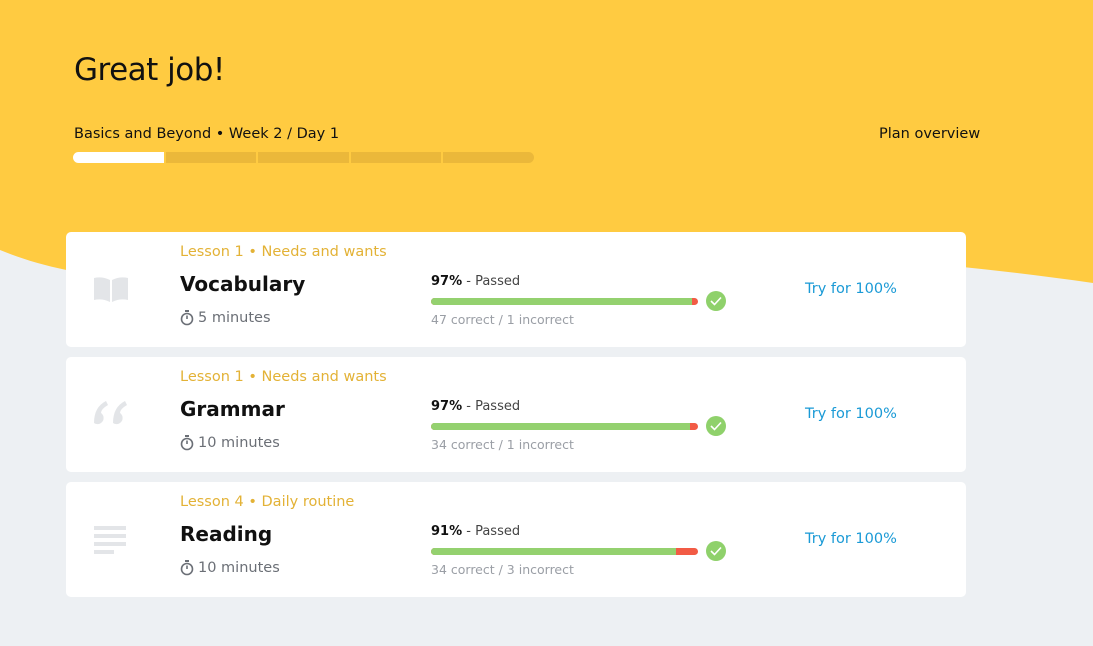  I want to click on score-percent: 91%, so click(447, 531).